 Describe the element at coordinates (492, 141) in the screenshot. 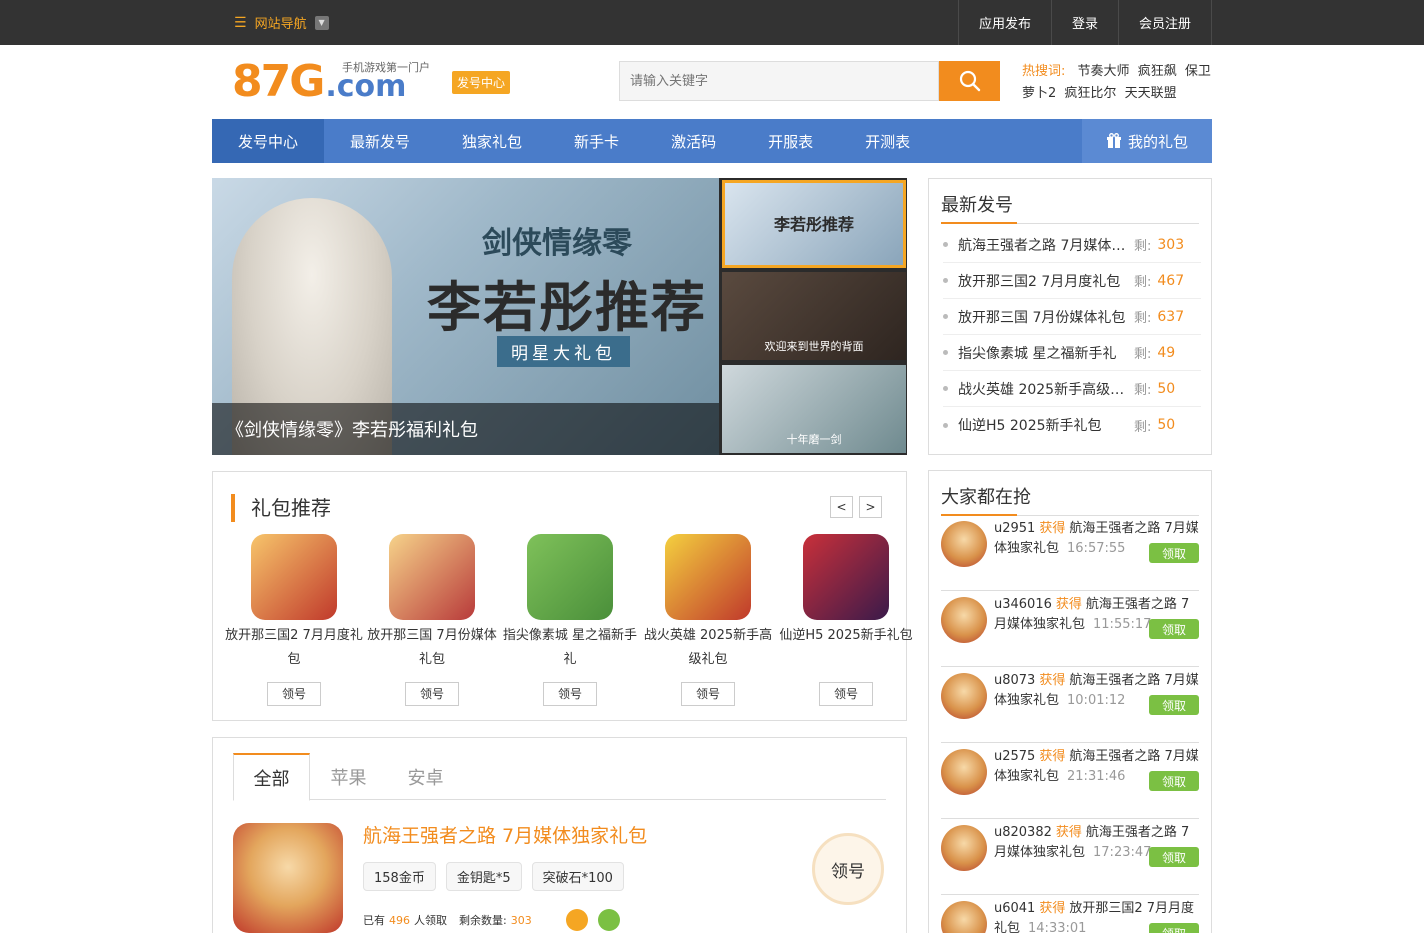

I see `nav-item-exclusive: 独家礼包` at that location.